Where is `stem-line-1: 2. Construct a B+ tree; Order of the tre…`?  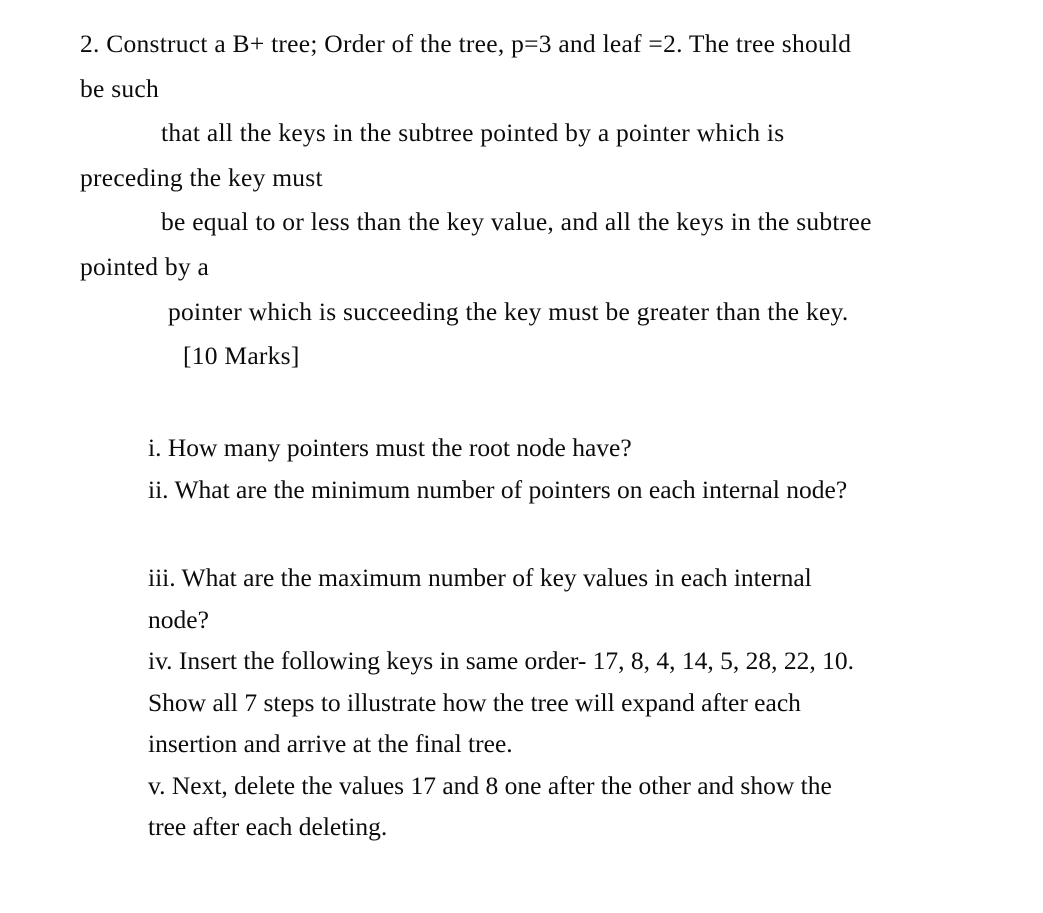 stem-line-1: 2. Construct a B+ tree; Order of the tre… is located at coordinates (466, 43).